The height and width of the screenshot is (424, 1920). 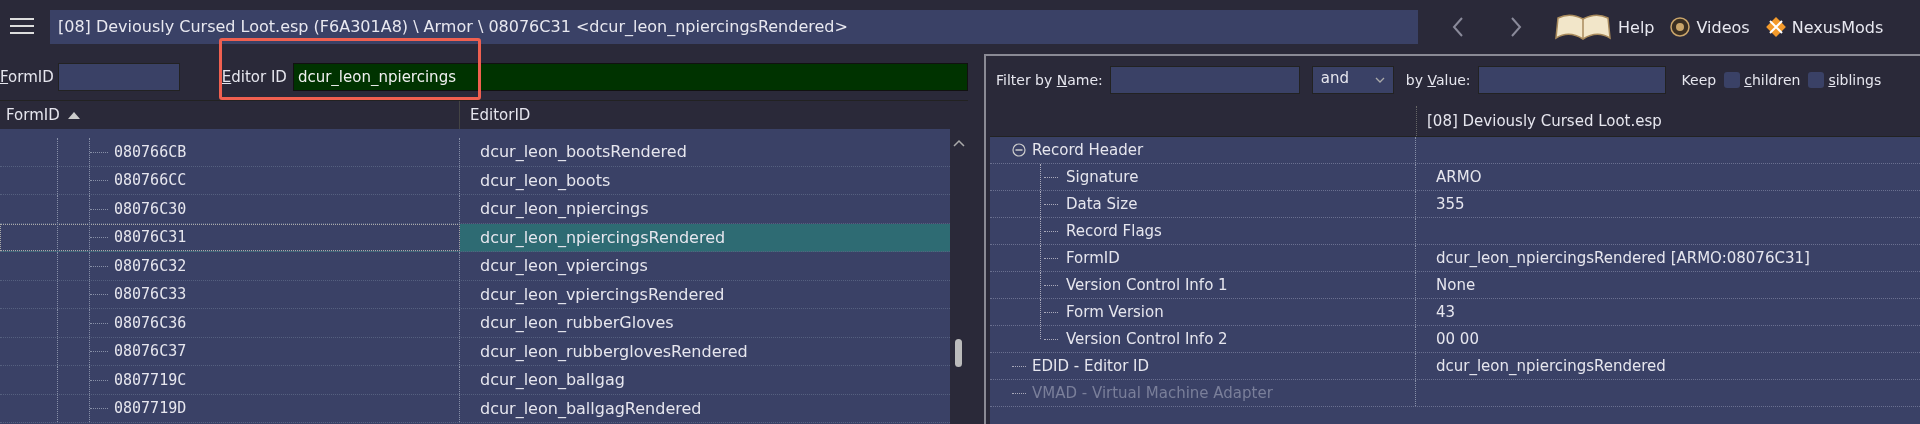 I want to click on tree-label: Version Control Info 2, so click(x=1147, y=339).